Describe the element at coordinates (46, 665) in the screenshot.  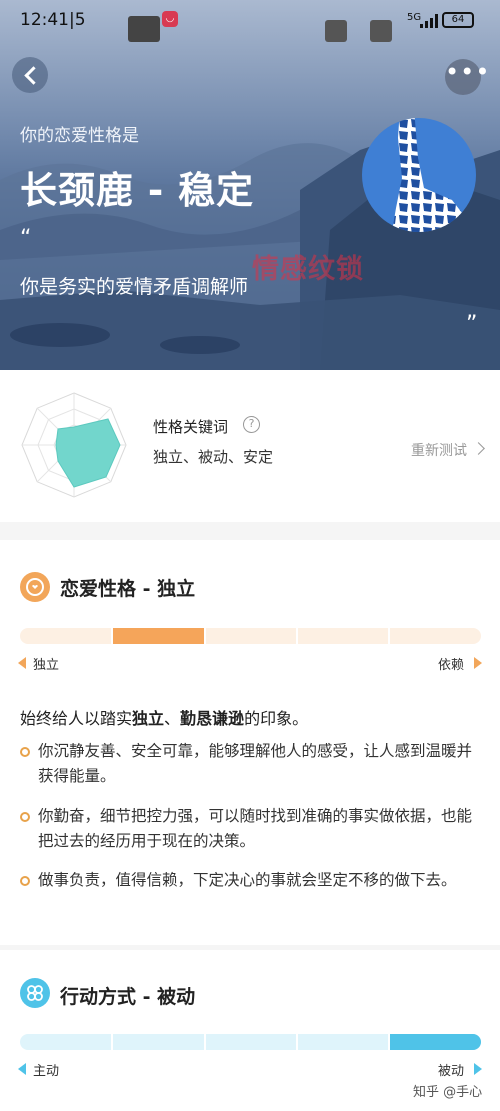
I see `scale-left-label: 独立` at that location.